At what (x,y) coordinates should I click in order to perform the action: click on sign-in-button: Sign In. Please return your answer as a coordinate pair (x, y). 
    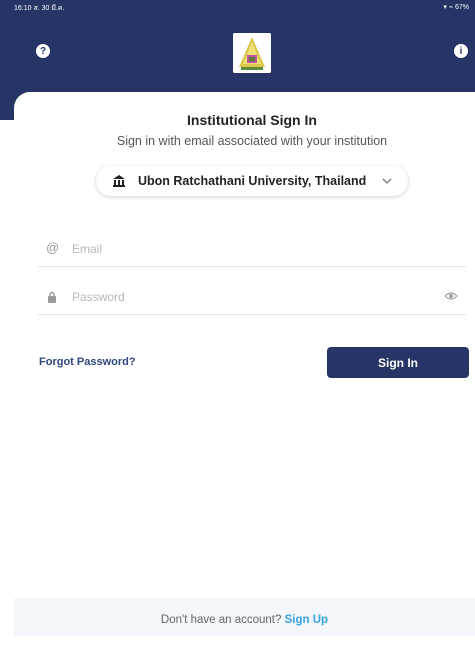
    Looking at the image, I should click on (398, 362).